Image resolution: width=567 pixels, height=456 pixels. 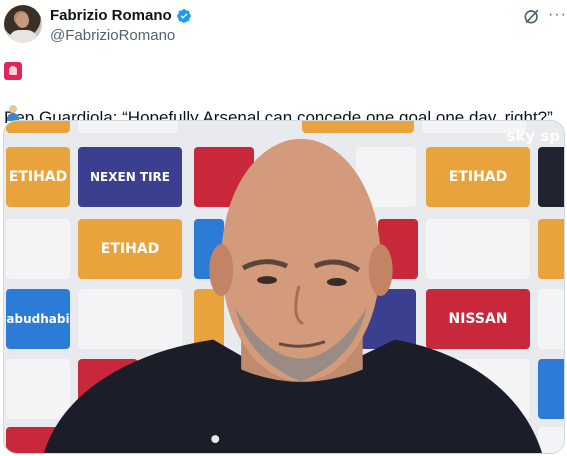 I want to click on avatar-face, so click(x=22, y=20).